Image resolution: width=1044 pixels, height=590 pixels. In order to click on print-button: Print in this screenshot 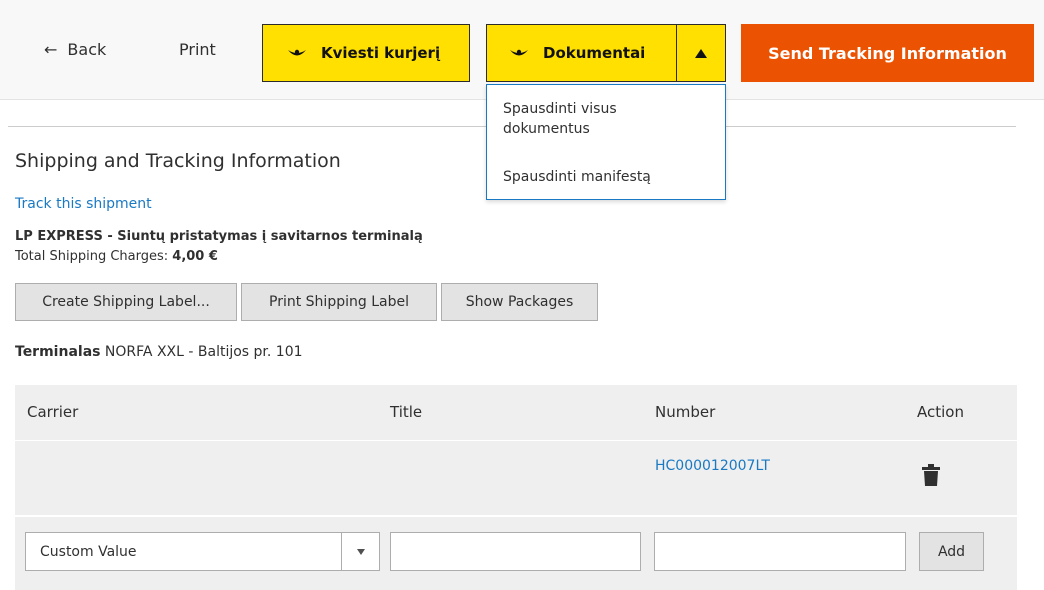, I will do `click(197, 49)`.